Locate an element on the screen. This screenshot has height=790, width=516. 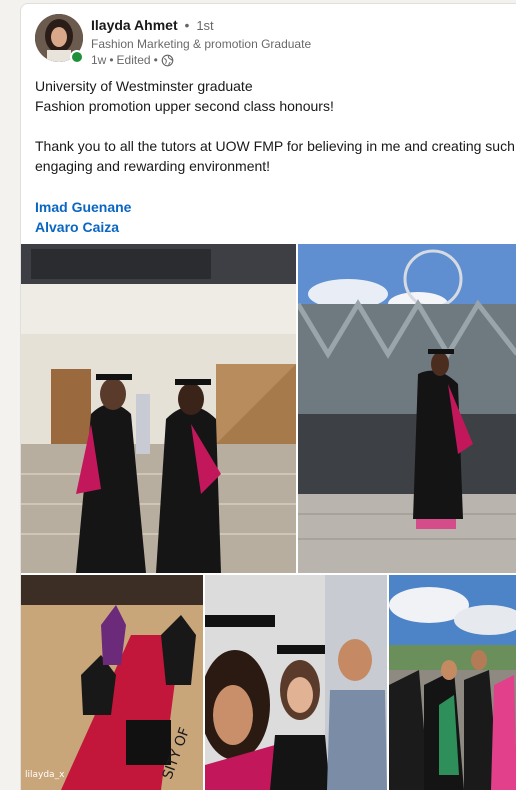
globe-icon is located at coordinates (167, 60).